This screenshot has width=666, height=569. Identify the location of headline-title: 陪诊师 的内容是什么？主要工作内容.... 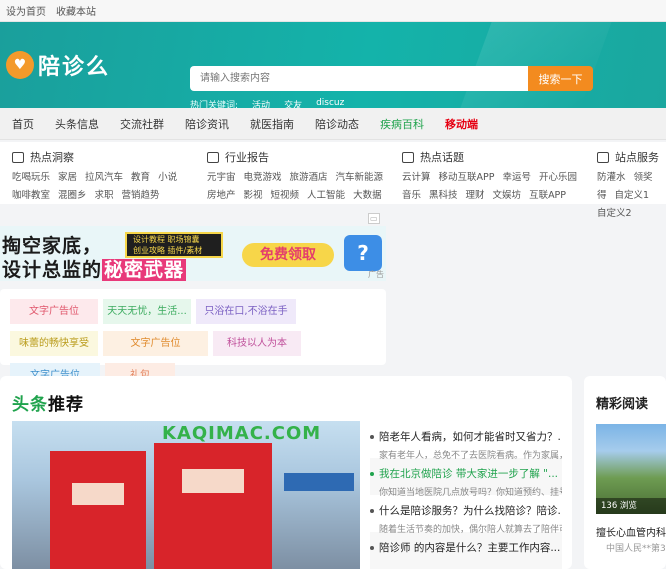
(470, 548).